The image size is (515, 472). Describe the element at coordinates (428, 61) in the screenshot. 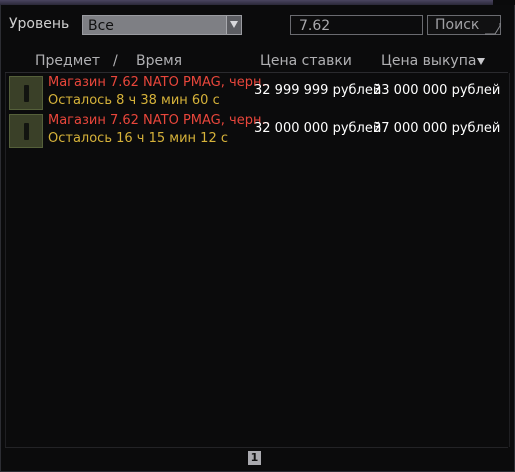

I see `column-buyout-price: Цена выкупа` at that location.